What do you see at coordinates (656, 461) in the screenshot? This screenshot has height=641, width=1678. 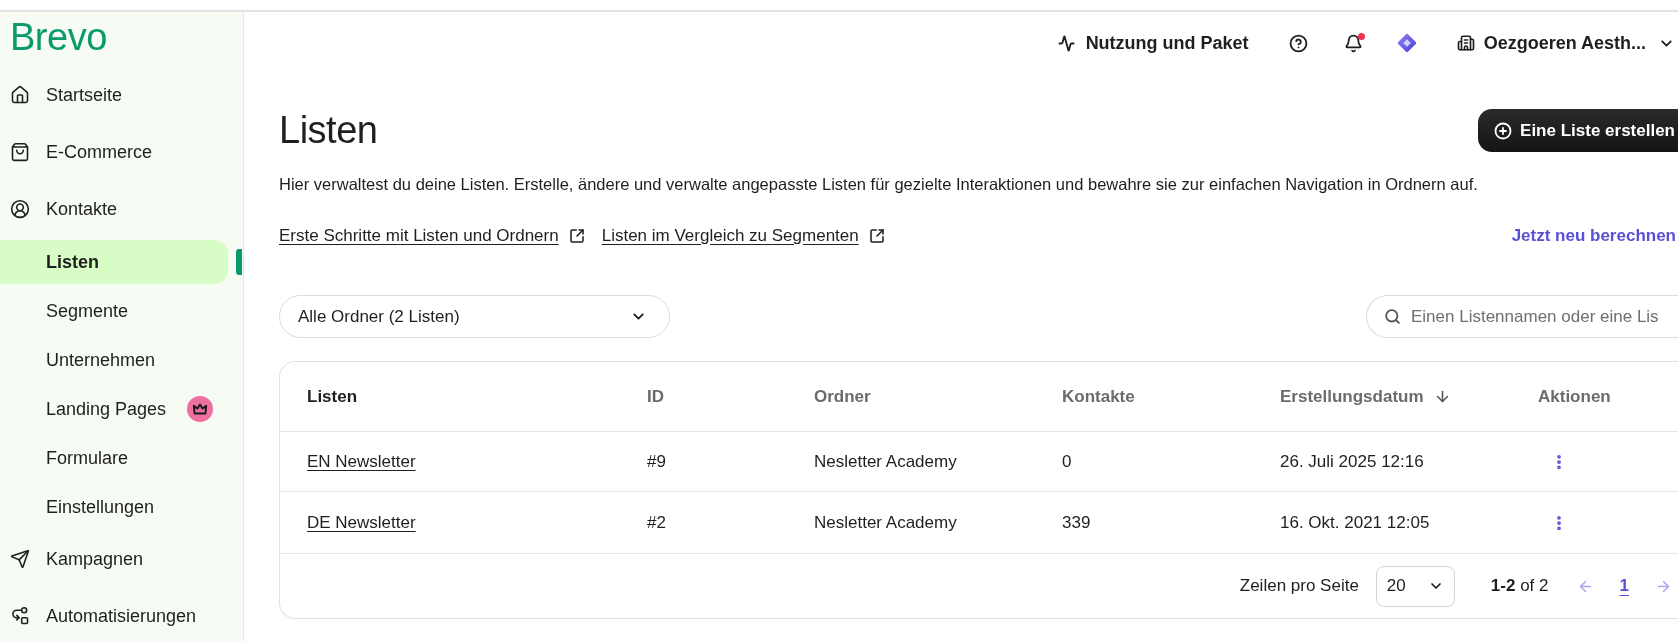 I see `table-cell: #9` at bounding box center [656, 461].